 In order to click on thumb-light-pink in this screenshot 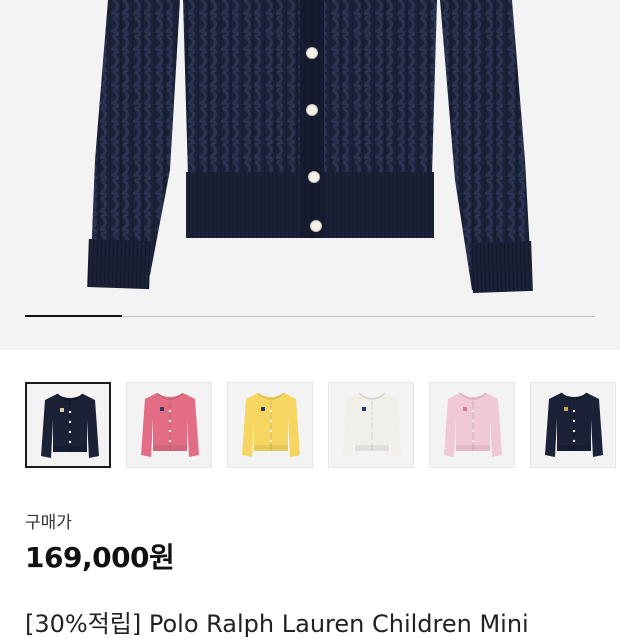, I will do `click(472, 425)`.